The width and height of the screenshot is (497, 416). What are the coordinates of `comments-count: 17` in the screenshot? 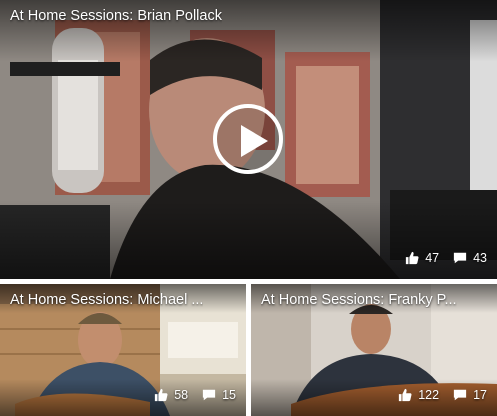 It's located at (470, 395).